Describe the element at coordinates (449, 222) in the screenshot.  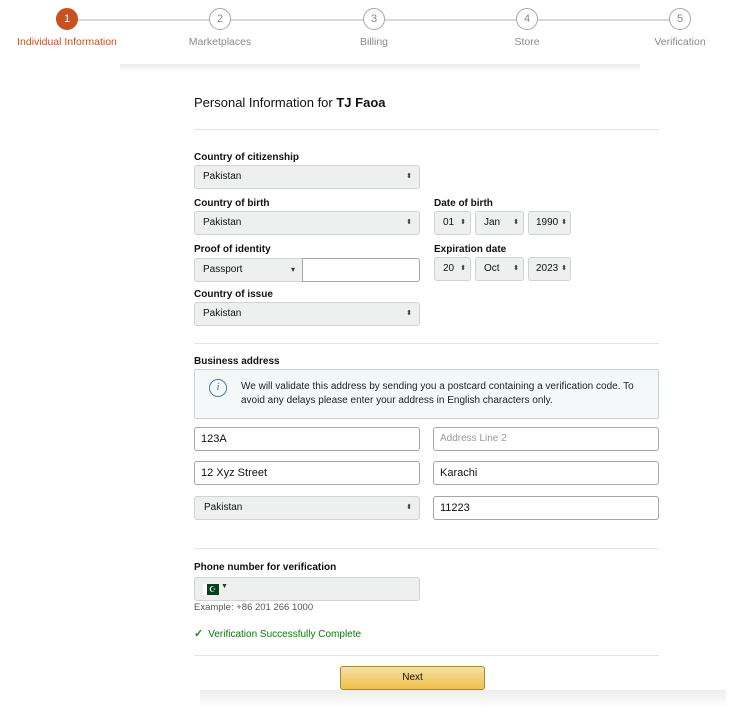
I see `dob-day-value: 01` at that location.